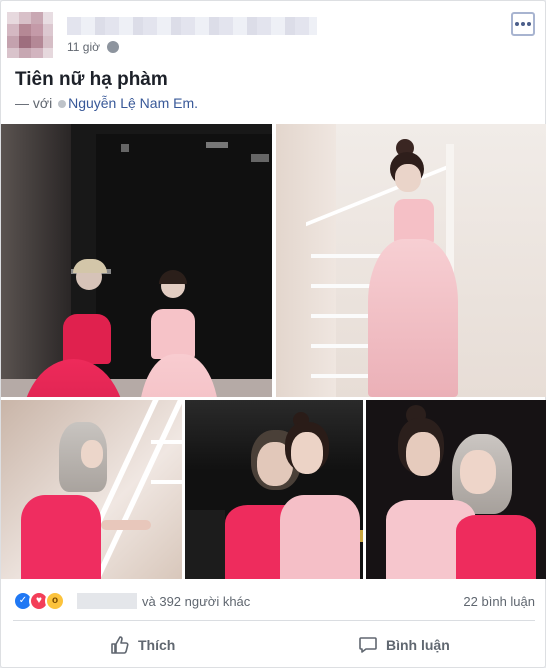  I want to click on author-name-redacted, so click(192, 26).